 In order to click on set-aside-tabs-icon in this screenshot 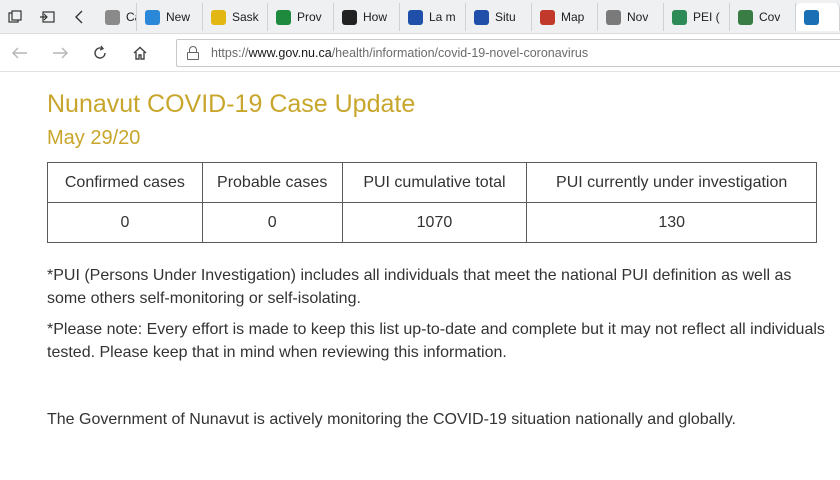, I will do `click(47, 17)`.